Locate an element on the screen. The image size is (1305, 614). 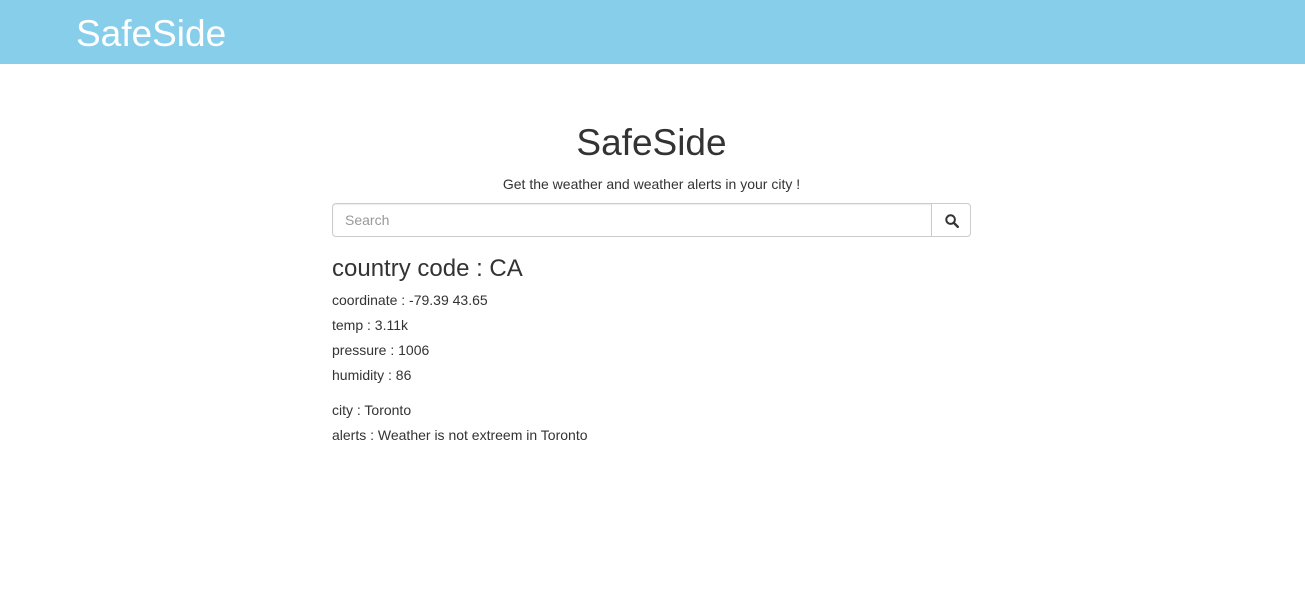
pressure-text: pressure : 1006 is located at coordinates (381, 350).